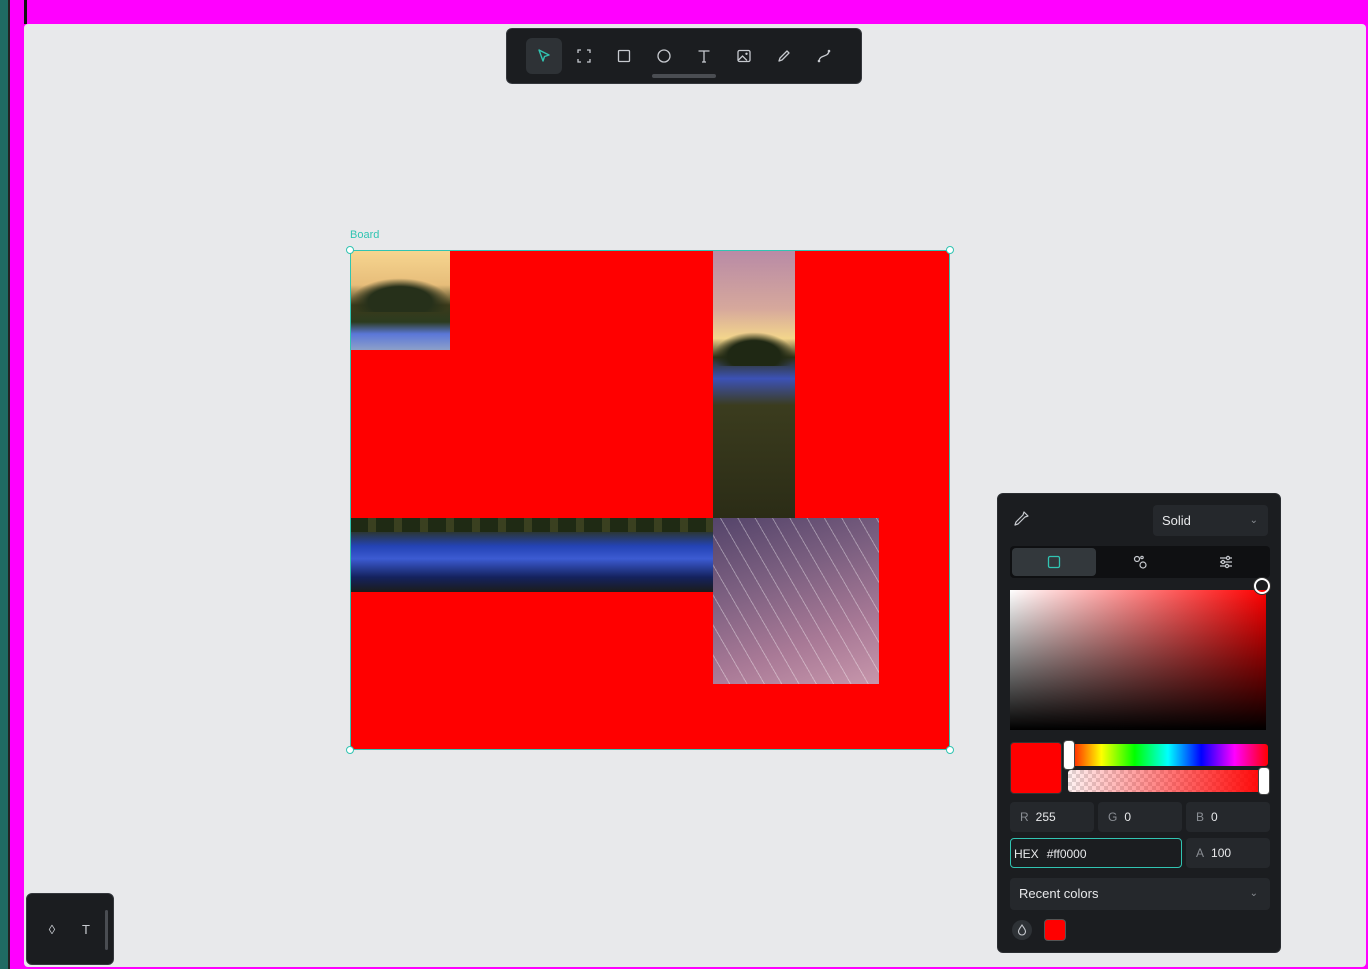 Image resolution: width=1368 pixels, height=969 pixels. What do you see at coordinates (9, 484) in the screenshot?
I see `ruler-divider` at bounding box center [9, 484].